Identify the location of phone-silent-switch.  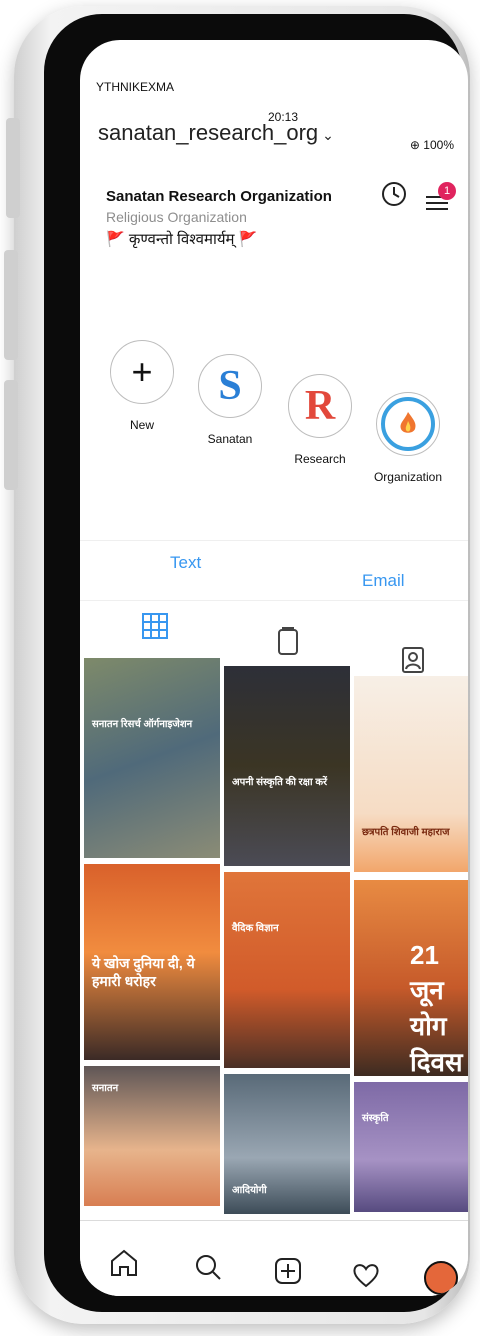
(13, 168).